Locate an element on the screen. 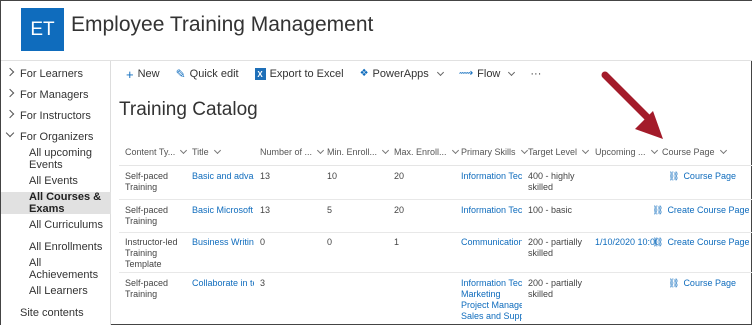  nav-for-learners: For Learners is located at coordinates (56, 74).